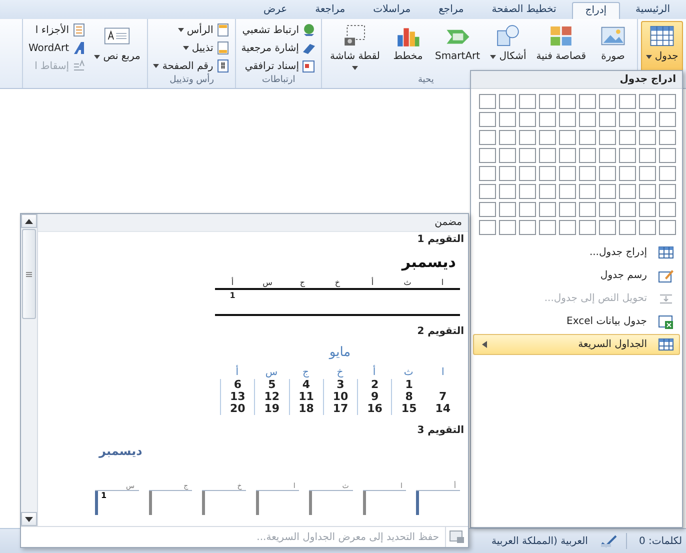  What do you see at coordinates (407, 48) in the screenshot?
I see `ribbon-button: مخطط` at bounding box center [407, 48].